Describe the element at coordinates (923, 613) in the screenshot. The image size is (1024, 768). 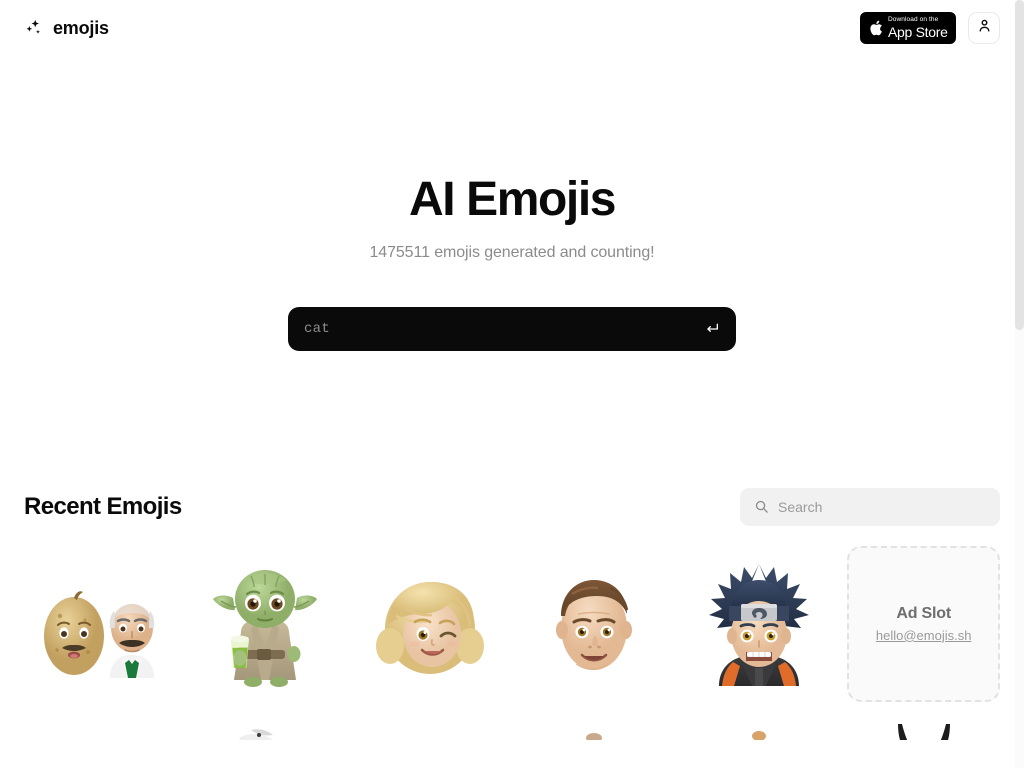
I see `ad-slot-title: Ad Slot` at that location.